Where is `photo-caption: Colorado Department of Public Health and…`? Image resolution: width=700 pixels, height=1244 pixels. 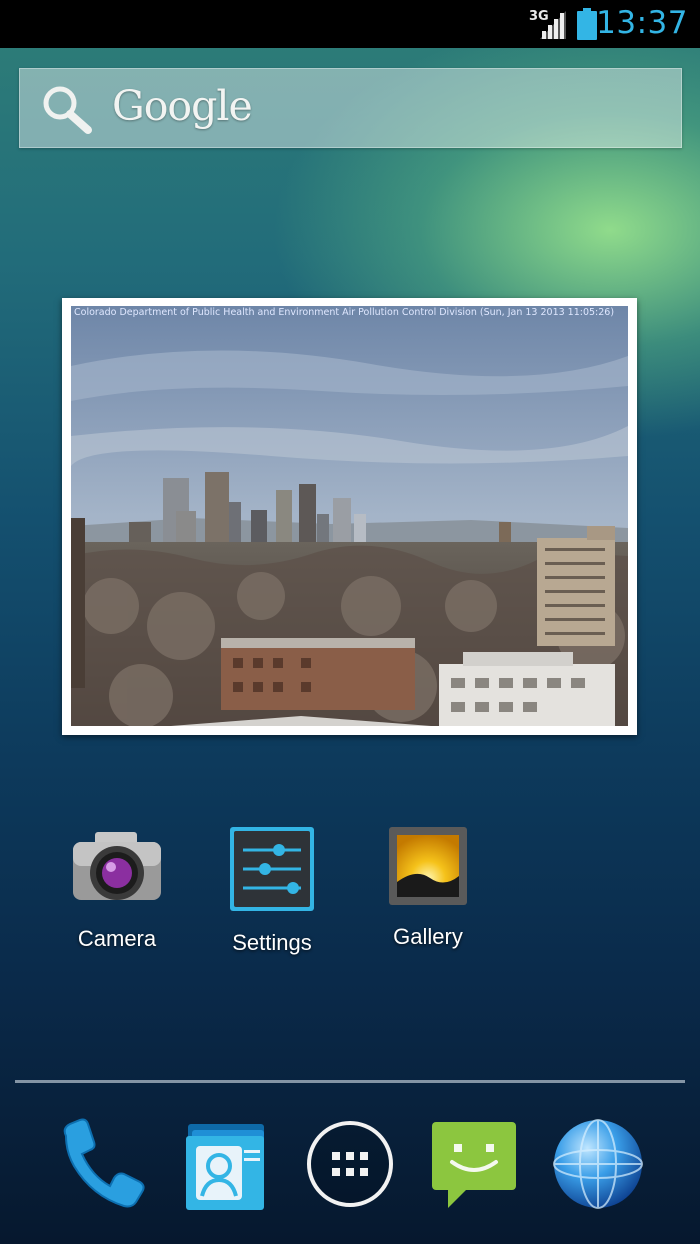
photo-caption: Colorado Department of Public Health and… is located at coordinates (344, 312).